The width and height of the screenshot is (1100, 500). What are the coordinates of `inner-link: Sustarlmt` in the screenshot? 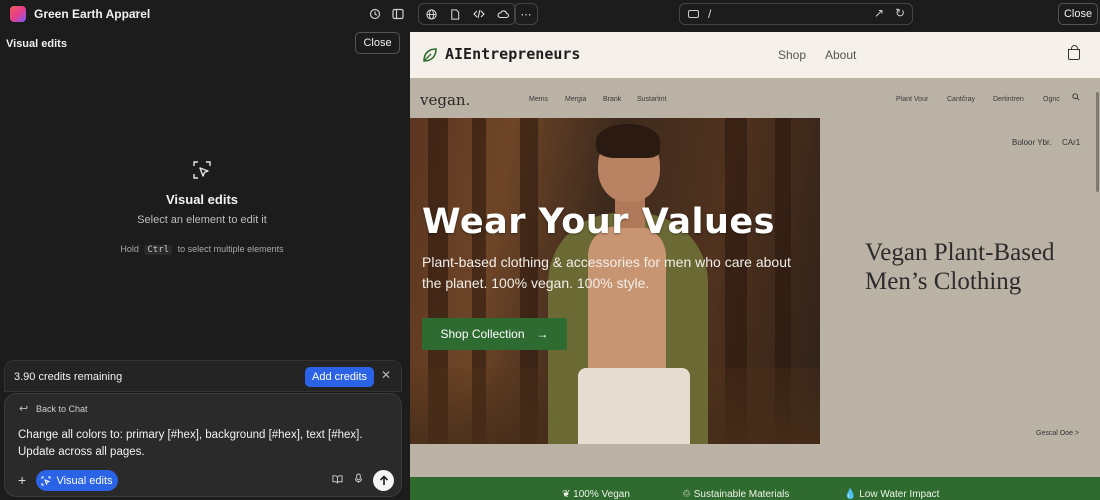 It's located at (652, 99).